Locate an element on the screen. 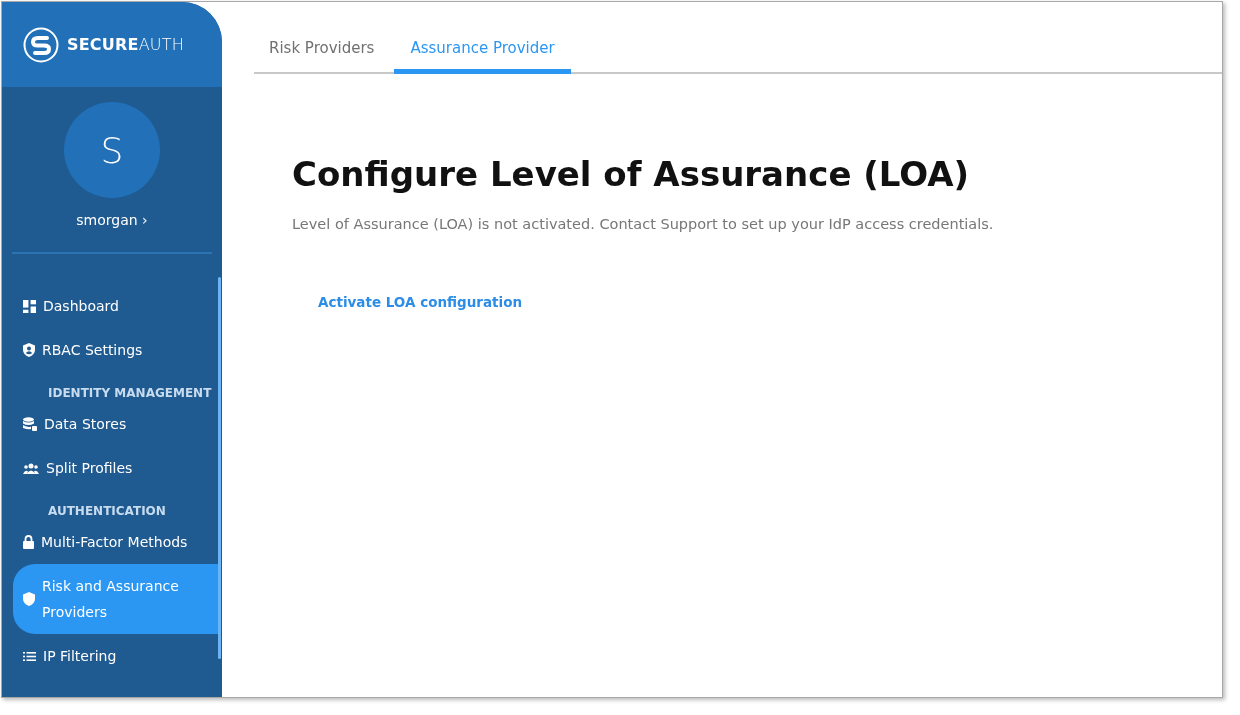 The image size is (1240, 715). user-menu-link: smorgan › is located at coordinates (112, 220).